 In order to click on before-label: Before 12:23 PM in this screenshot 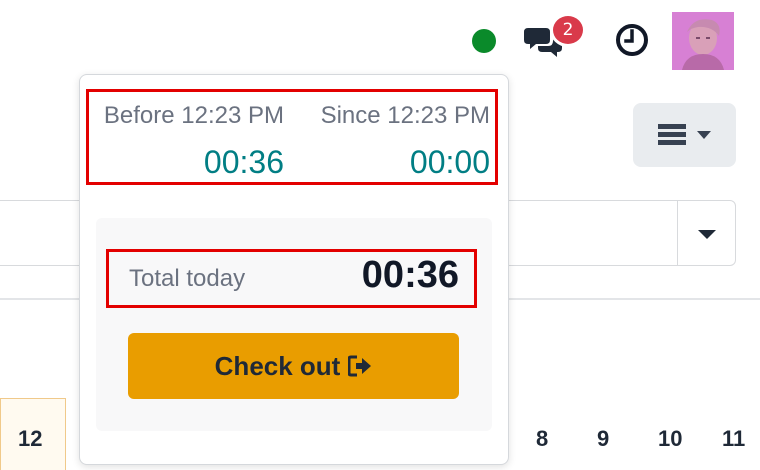, I will do `click(193, 115)`.